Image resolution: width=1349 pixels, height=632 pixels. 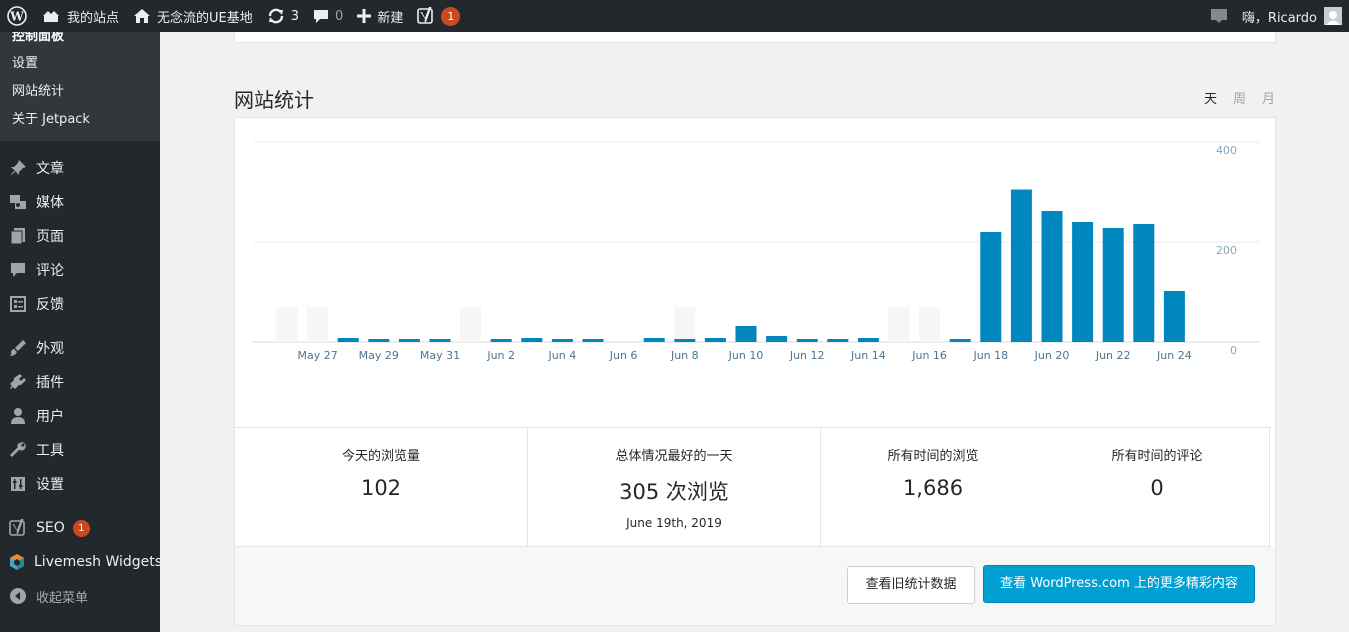 I want to click on menu-users: 用户, so click(x=80, y=416).